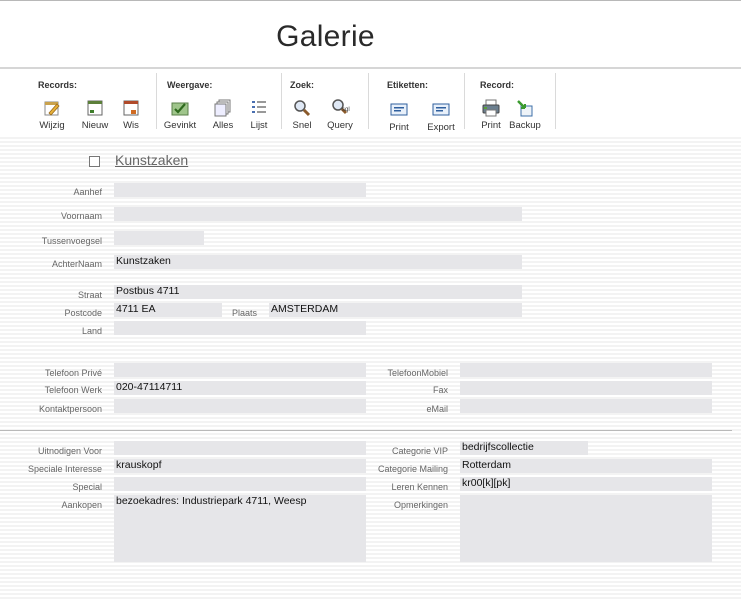 Image resolution: width=741 pixels, height=600 pixels. Describe the element at coordinates (325, 36) in the screenshot. I see `page-title: Galerie` at that location.